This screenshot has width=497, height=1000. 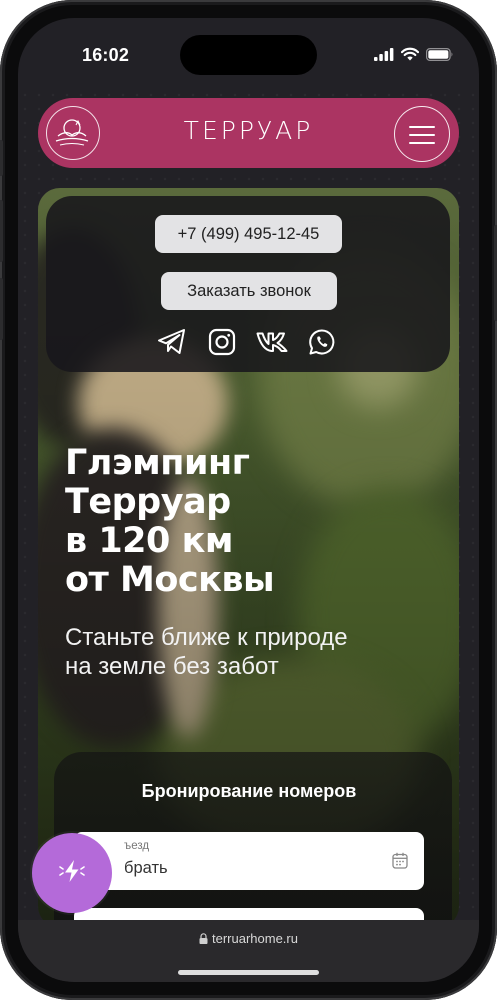 I want to click on status-icons, so click(x=414, y=55).